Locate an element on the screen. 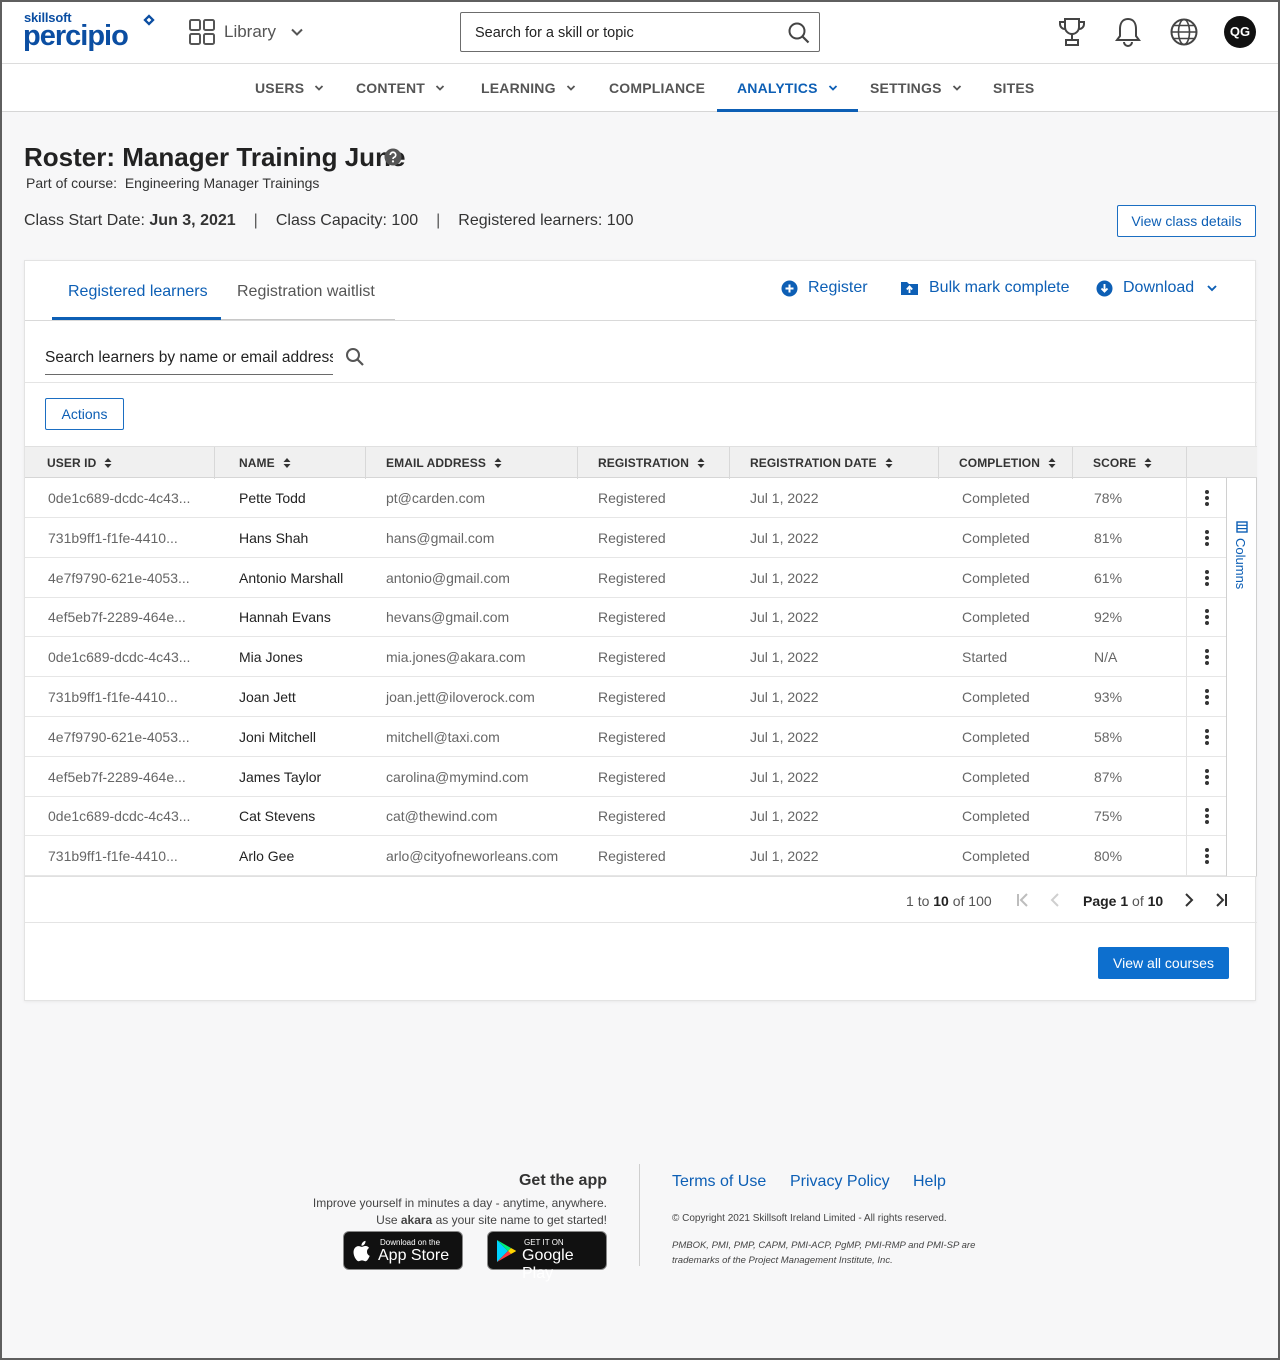  help-link: Help is located at coordinates (929, 1182).